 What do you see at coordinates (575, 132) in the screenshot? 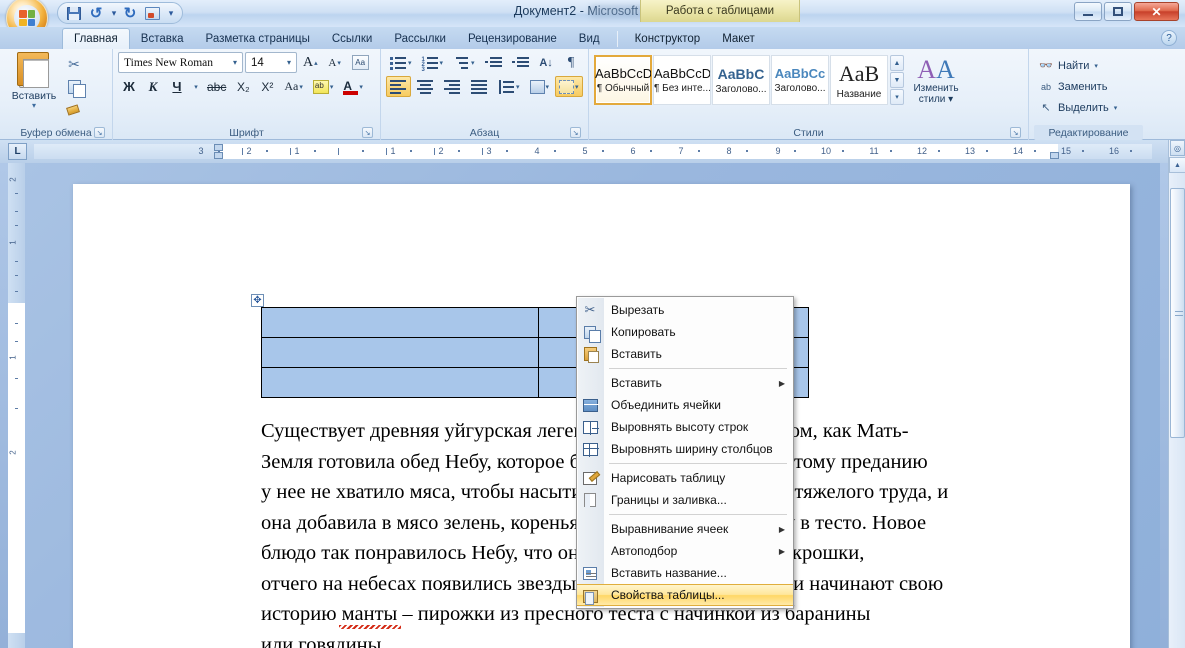
I see `paragraph-dialog-launcher: ↘` at bounding box center [575, 132].